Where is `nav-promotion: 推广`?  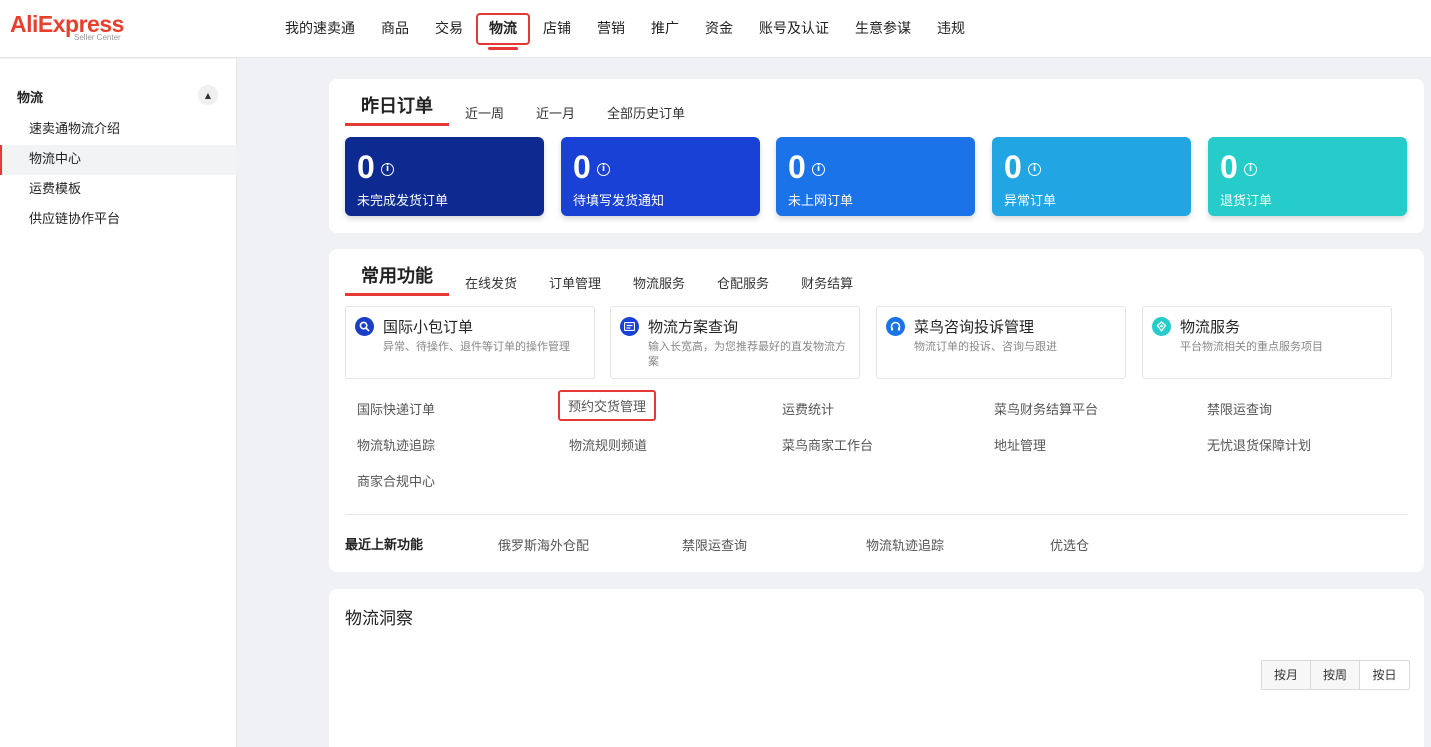
nav-promotion: 推广 is located at coordinates (665, 29).